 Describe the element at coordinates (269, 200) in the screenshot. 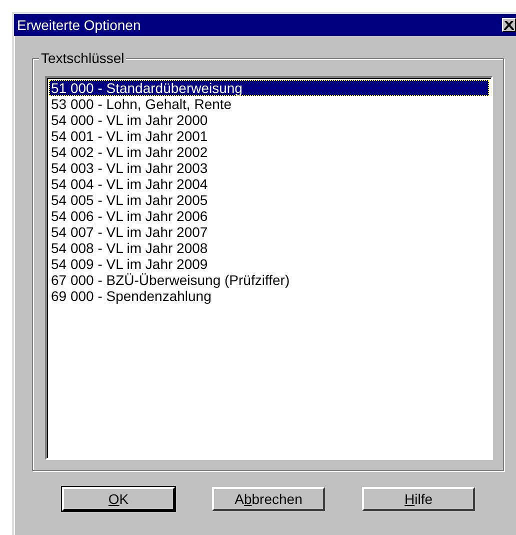

I see `list-item: 54 005 - VL im Jahr 2005` at that location.